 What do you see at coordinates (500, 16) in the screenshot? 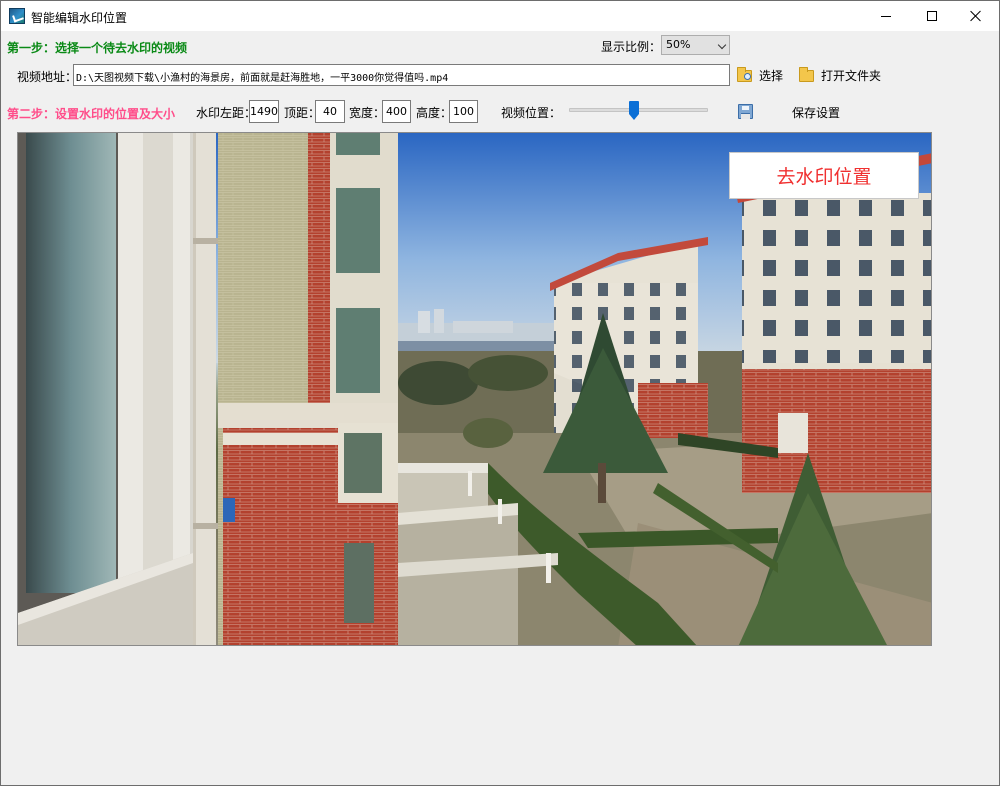
I see `title-bar: 智能编辑水印位置` at bounding box center [500, 16].